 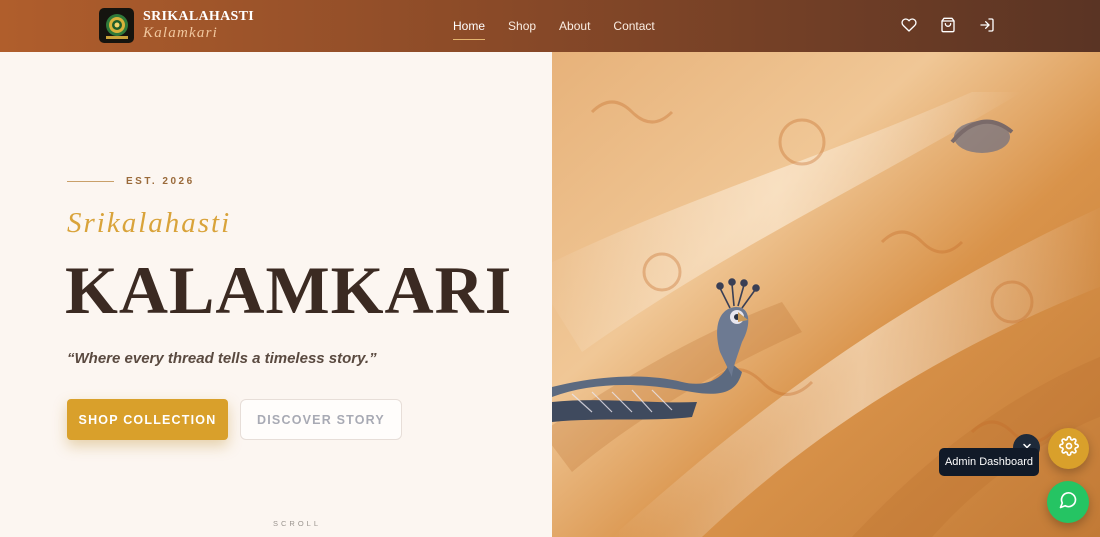 I want to click on shop-collection-button: SHOP COLLECTION, so click(x=147, y=419).